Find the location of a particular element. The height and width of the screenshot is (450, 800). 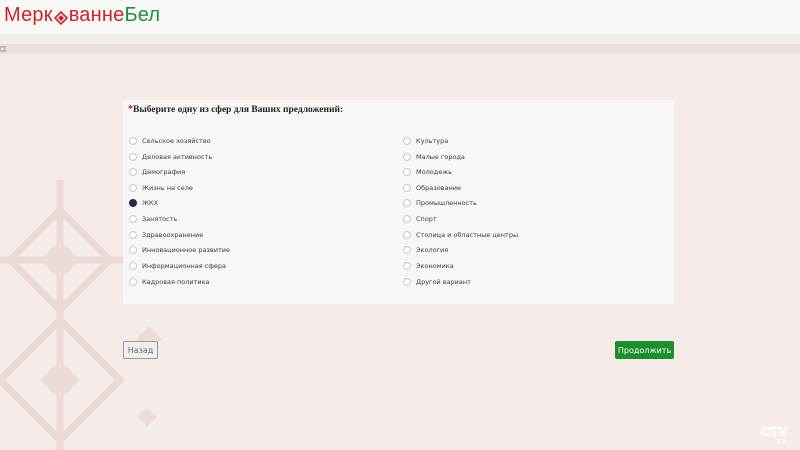

radio-option: Экология is located at coordinates (425, 250).